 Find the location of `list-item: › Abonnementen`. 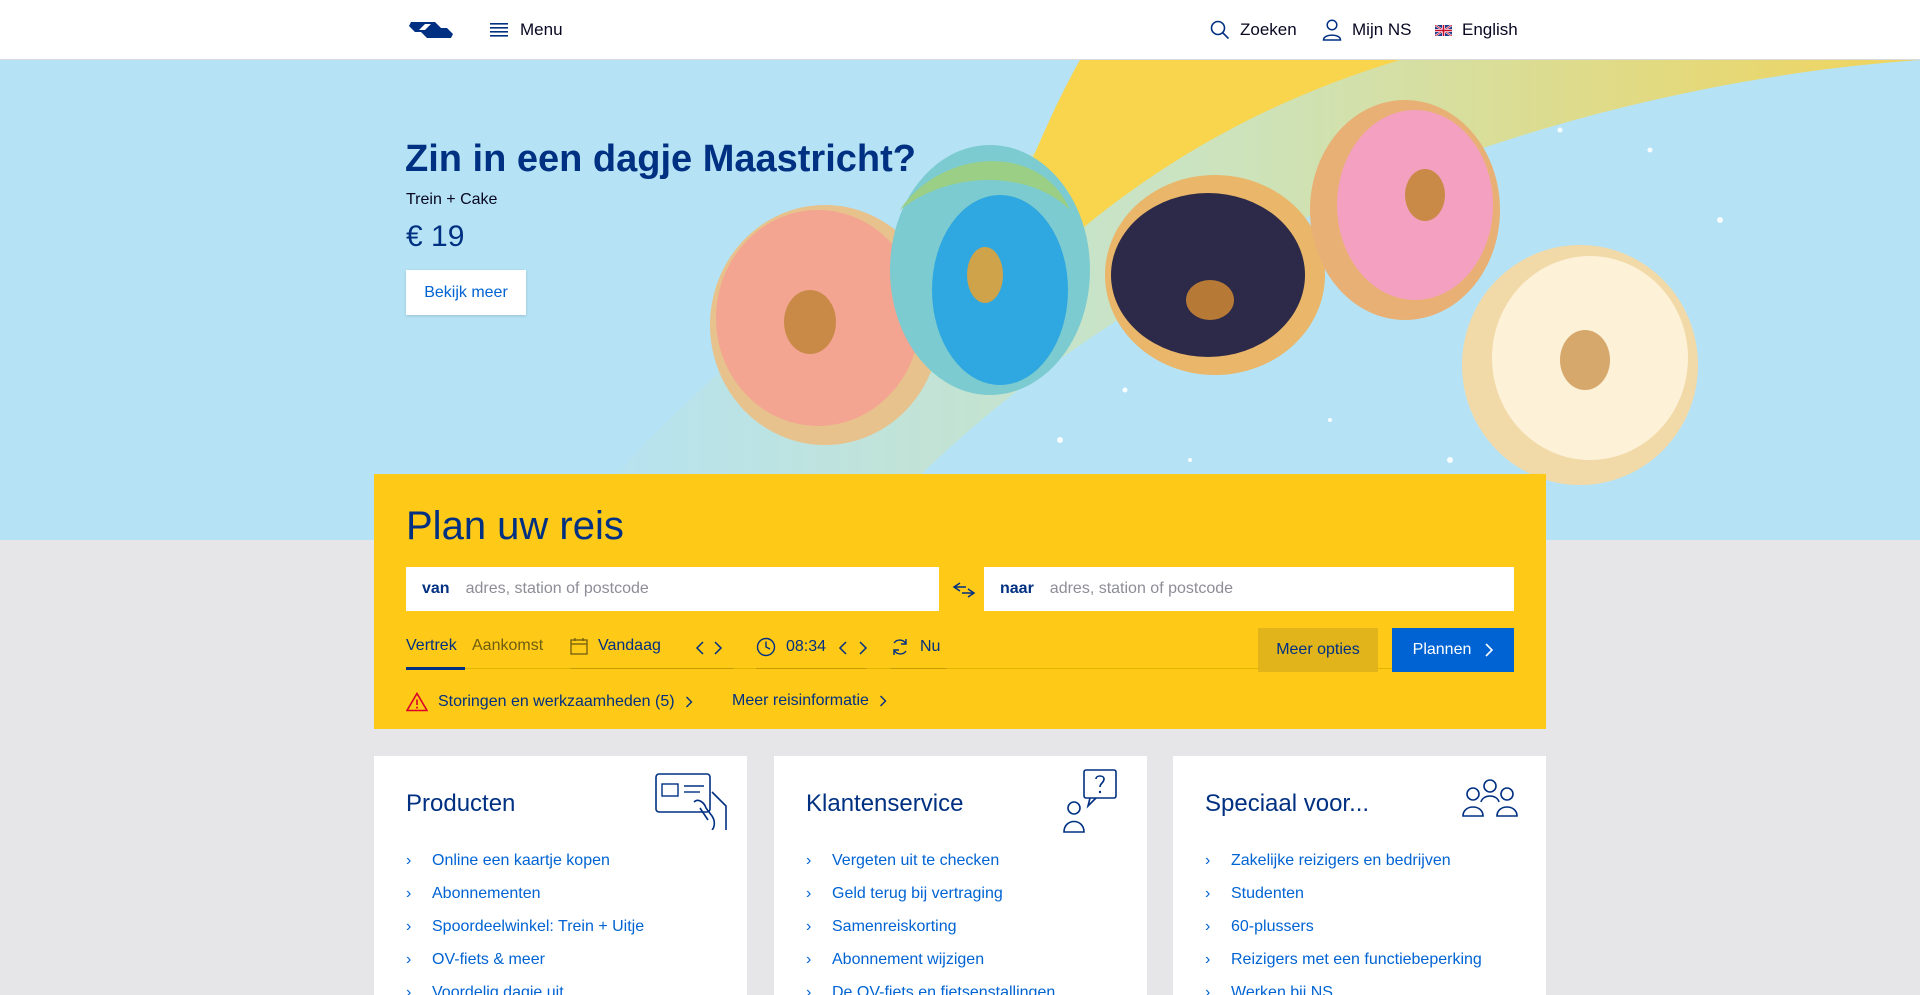

list-item: › Abonnementen is located at coordinates (525, 893).